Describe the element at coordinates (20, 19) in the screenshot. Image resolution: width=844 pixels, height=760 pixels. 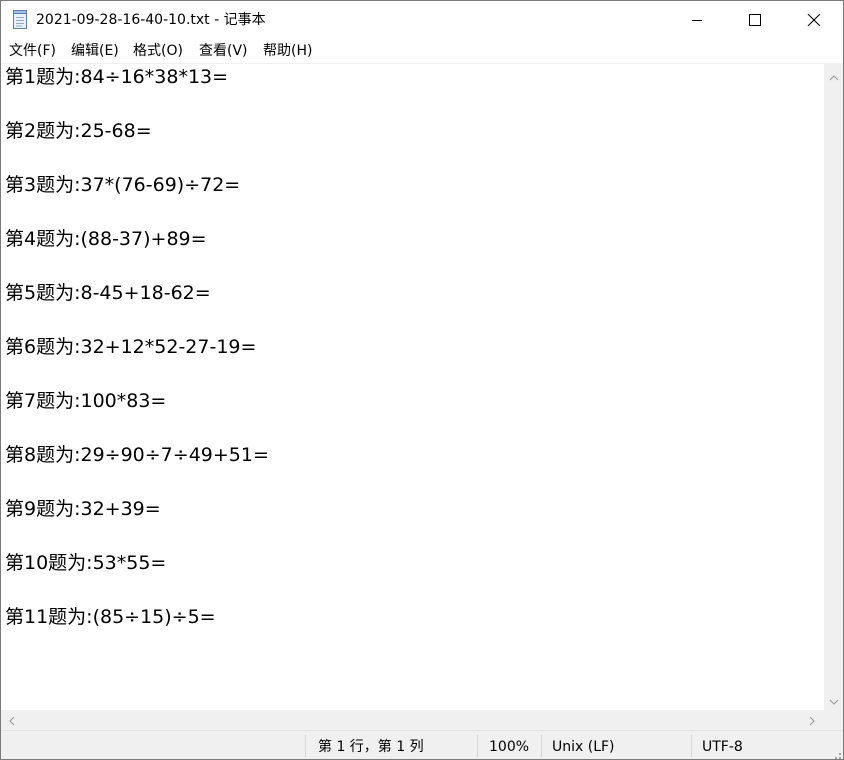
I see `notepad-icon` at that location.